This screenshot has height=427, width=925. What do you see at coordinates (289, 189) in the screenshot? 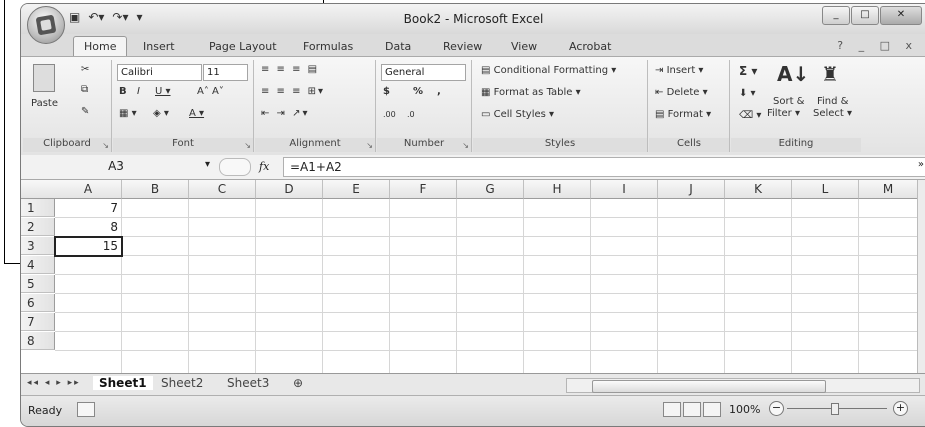
I see `column-header-d: D` at bounding box center [289, 189].